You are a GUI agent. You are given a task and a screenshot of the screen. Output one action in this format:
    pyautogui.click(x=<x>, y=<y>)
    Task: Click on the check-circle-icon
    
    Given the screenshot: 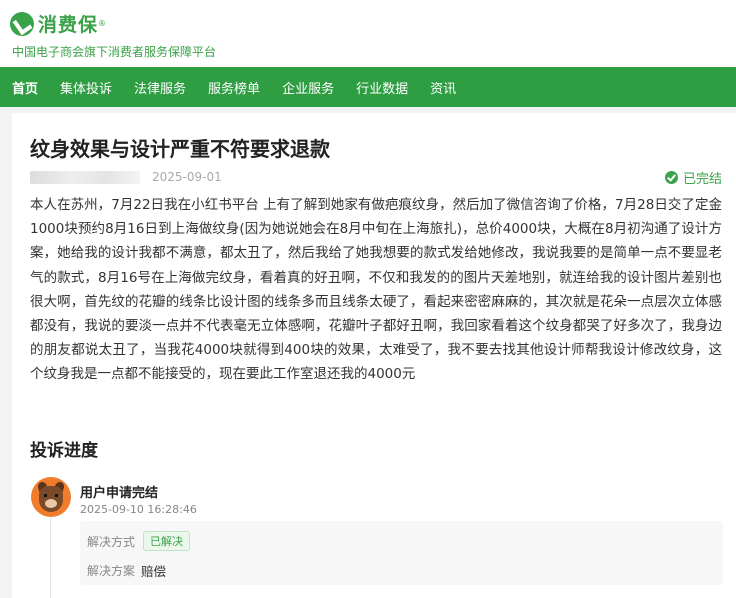 What is the action you would take?
    pyautogui.click(x=671, y=177)
    